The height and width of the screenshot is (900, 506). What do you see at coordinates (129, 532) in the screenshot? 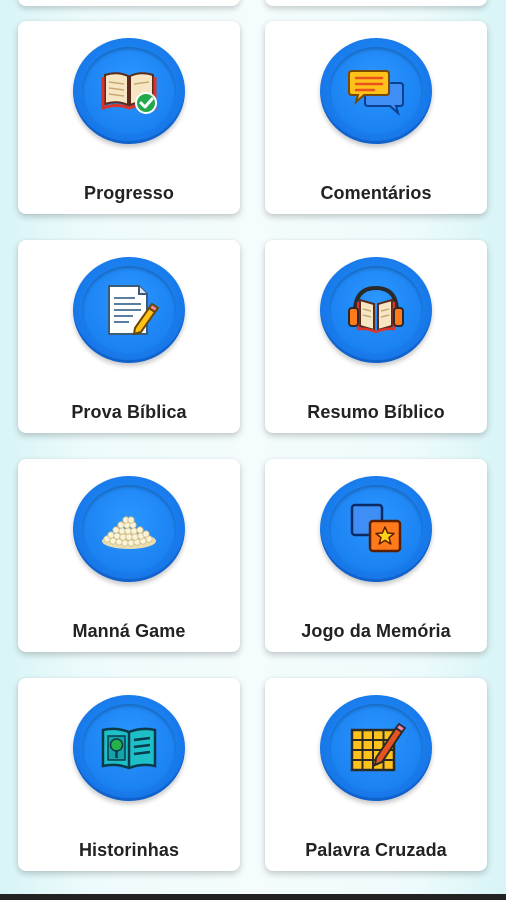
I see `manna-pile-icon` at bounding box center [129, 532].